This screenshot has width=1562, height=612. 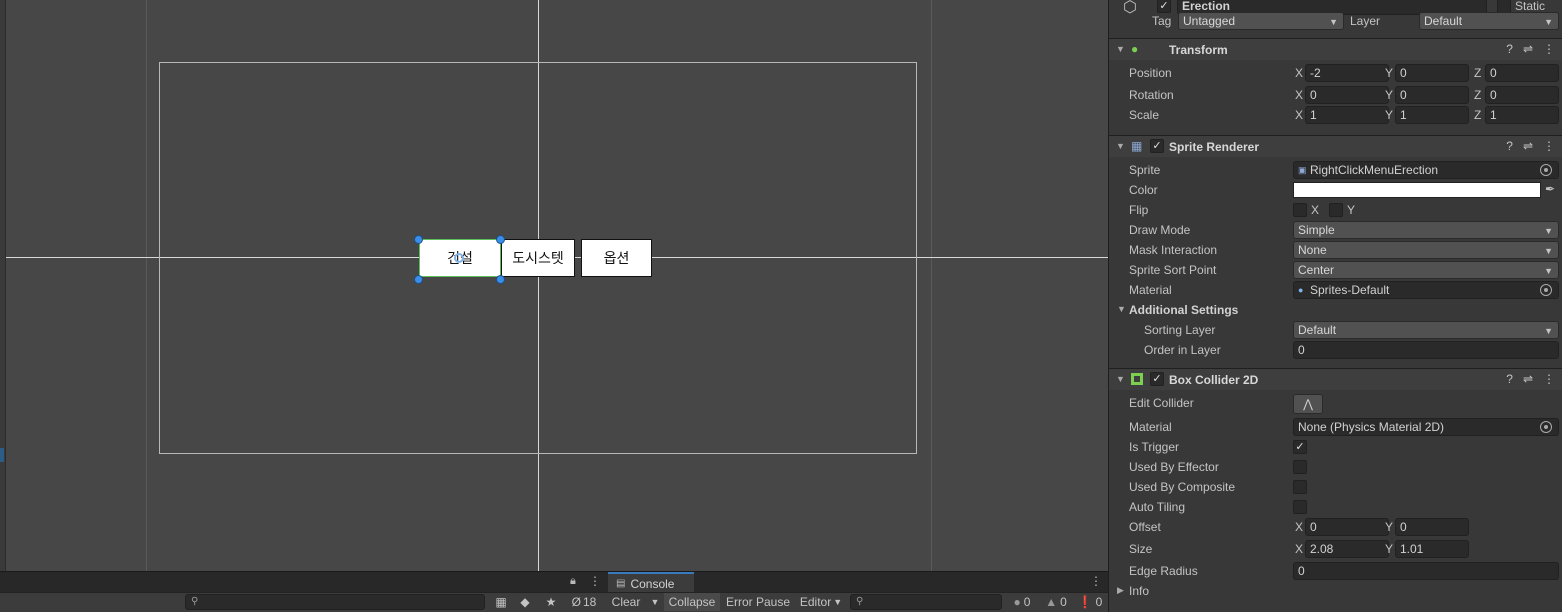 I want to click on editor-dropdown: Editor ▼, so click(x=821, y=602).